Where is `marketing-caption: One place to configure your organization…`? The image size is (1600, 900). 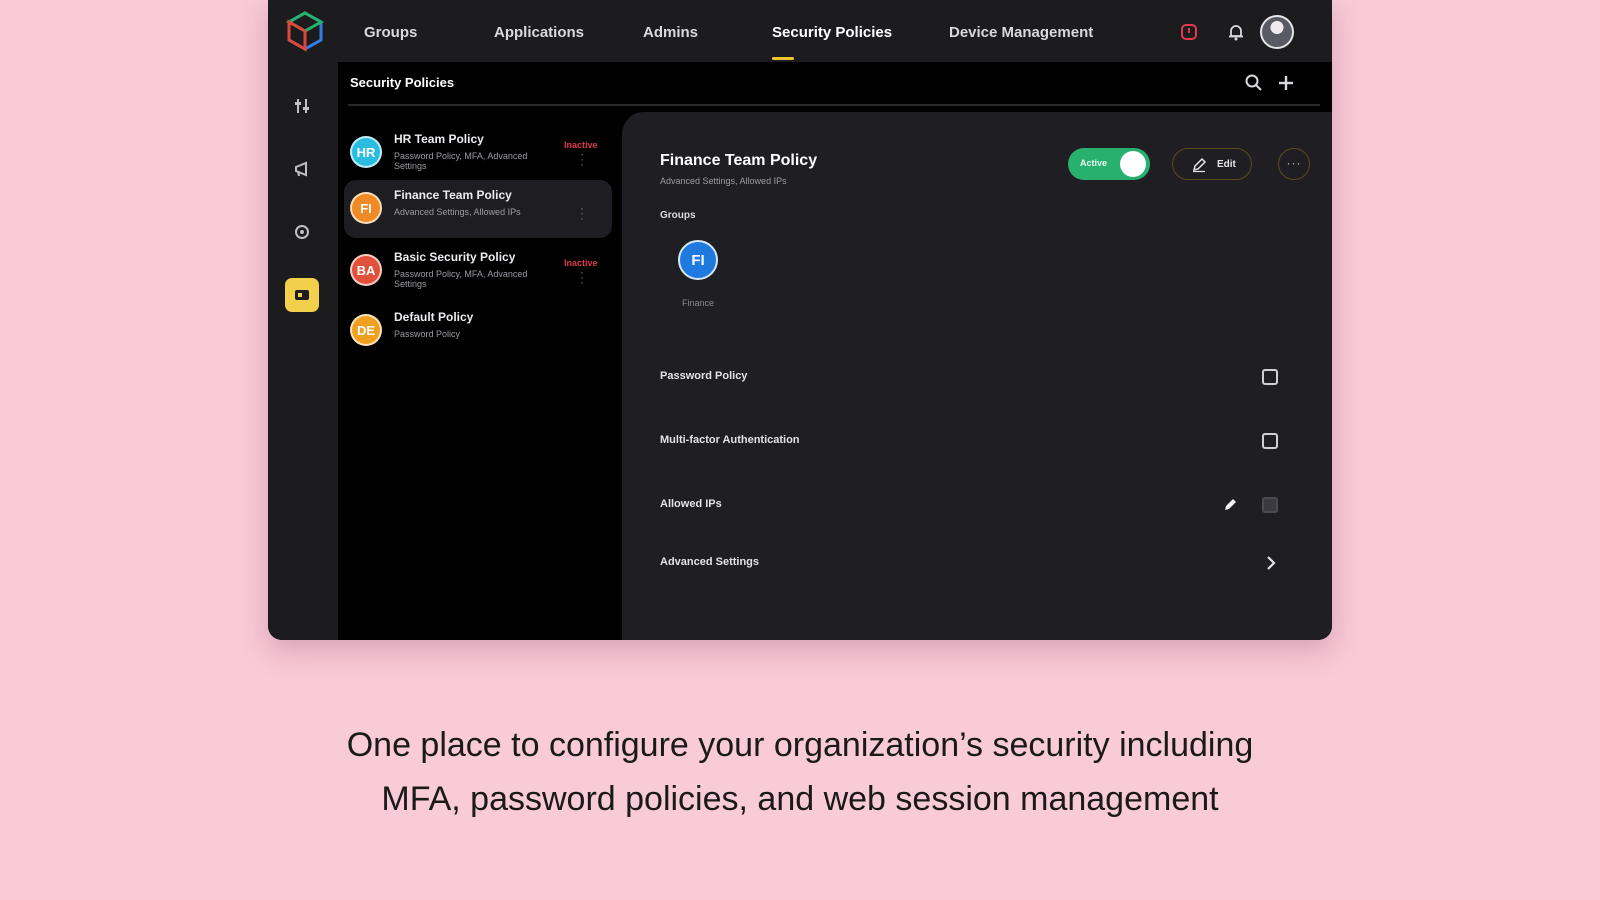
marketing-caption: One place to configure your organization… is located at coordinates (800, 772).